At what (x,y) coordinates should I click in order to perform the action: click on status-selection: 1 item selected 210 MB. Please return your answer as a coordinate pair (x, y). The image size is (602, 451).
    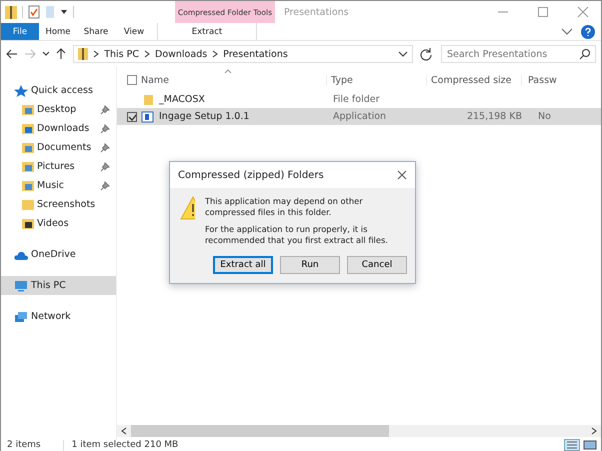
    Looking at the image, I should click on (120, 445).